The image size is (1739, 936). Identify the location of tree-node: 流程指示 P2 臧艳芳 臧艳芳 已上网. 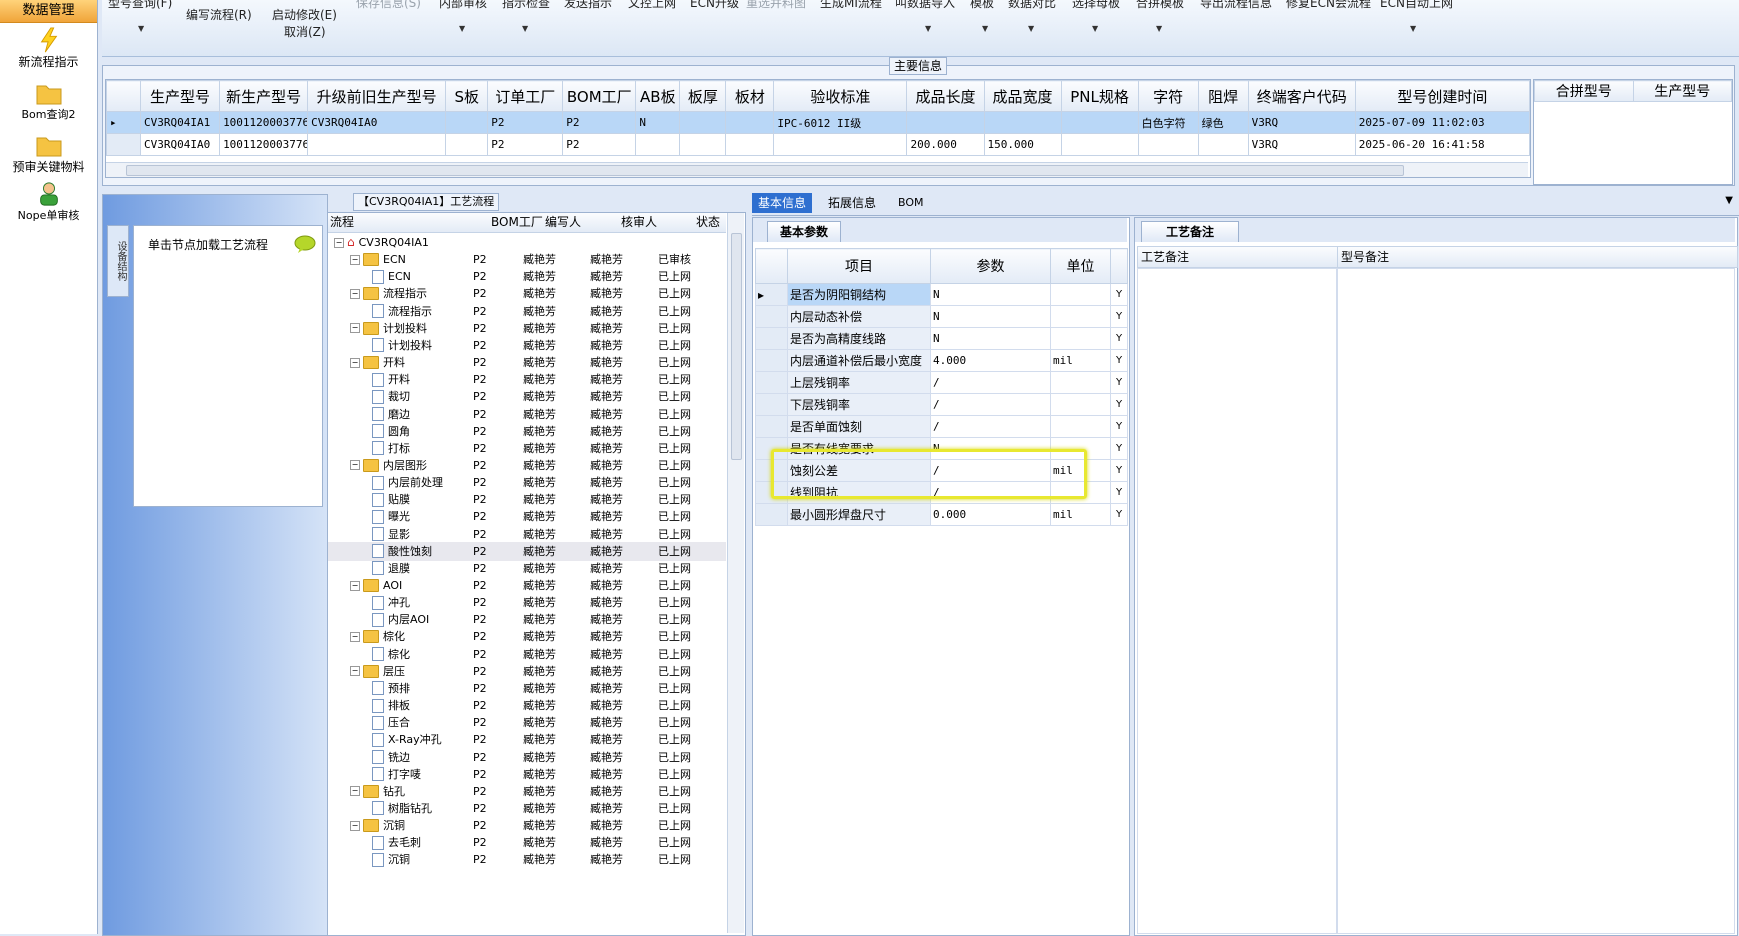
(527, 311).